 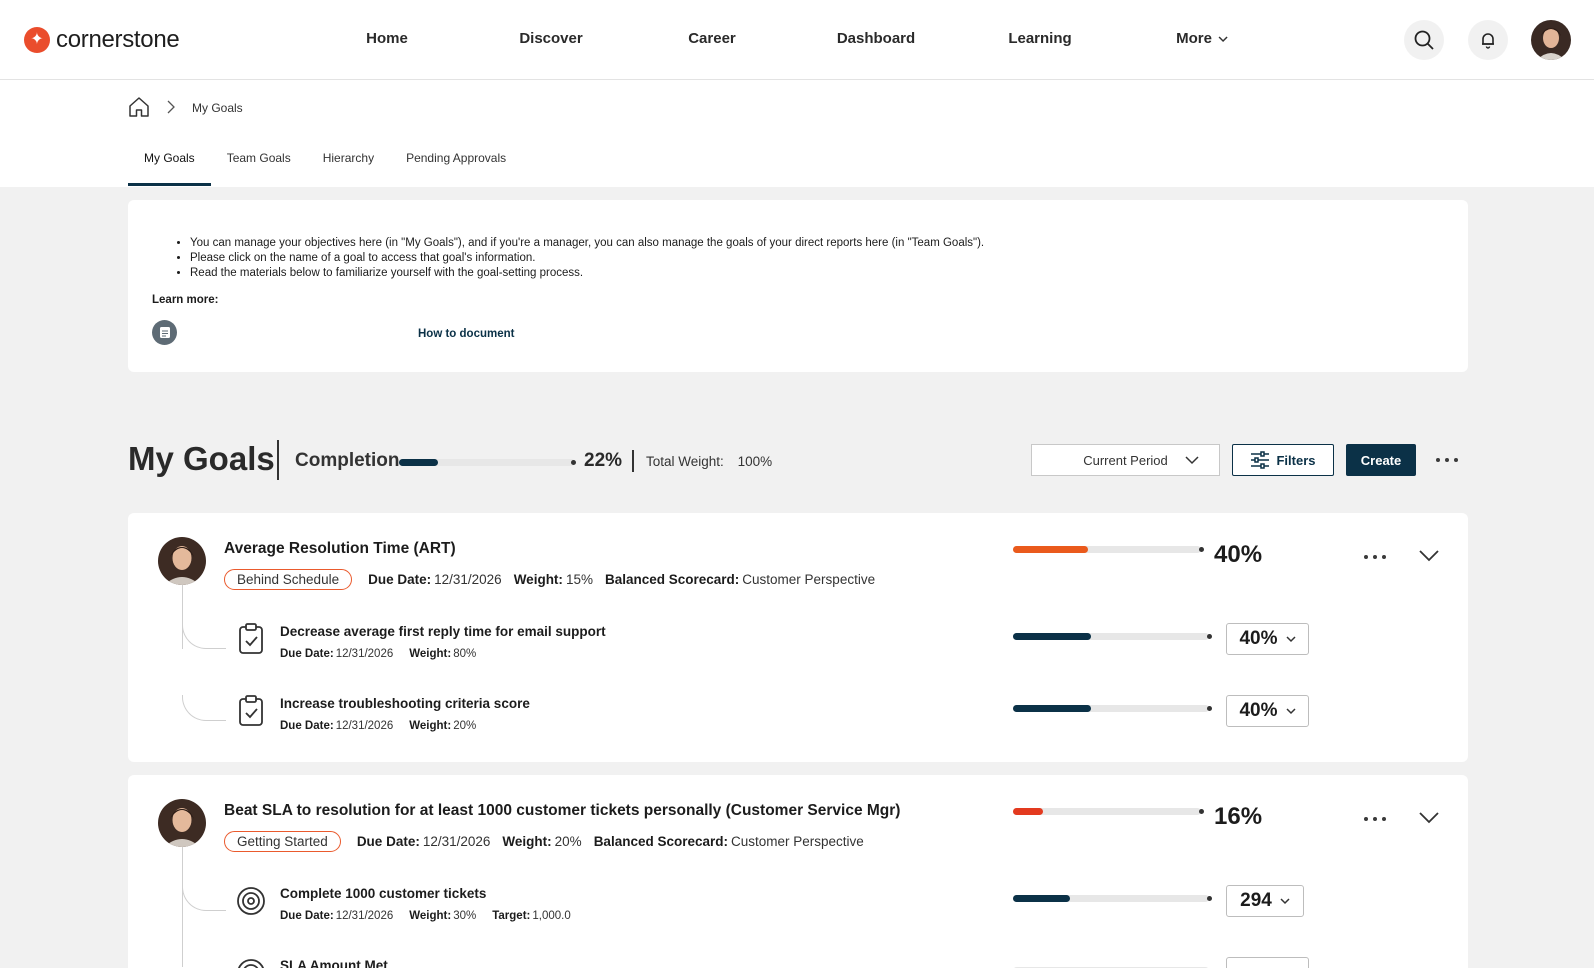 I want to click on chevron-right-icon, so click(x=171, y=107).